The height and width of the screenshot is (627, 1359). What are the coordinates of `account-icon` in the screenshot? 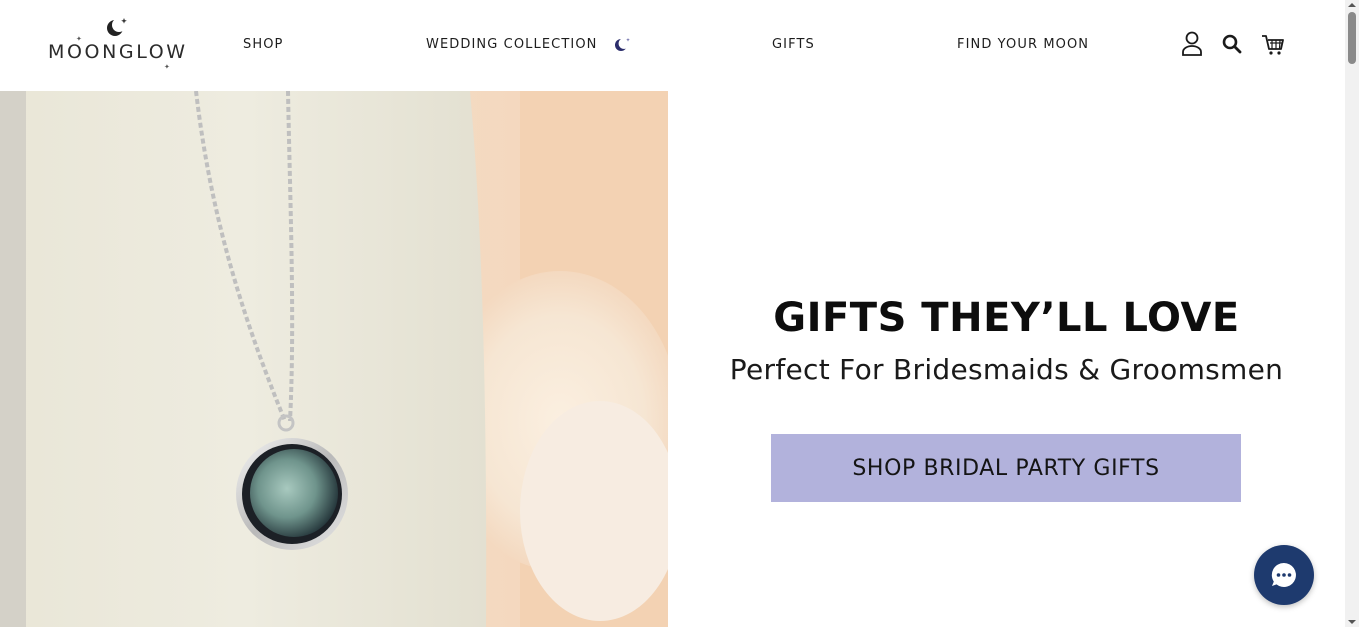 It's located at (1192, 44).